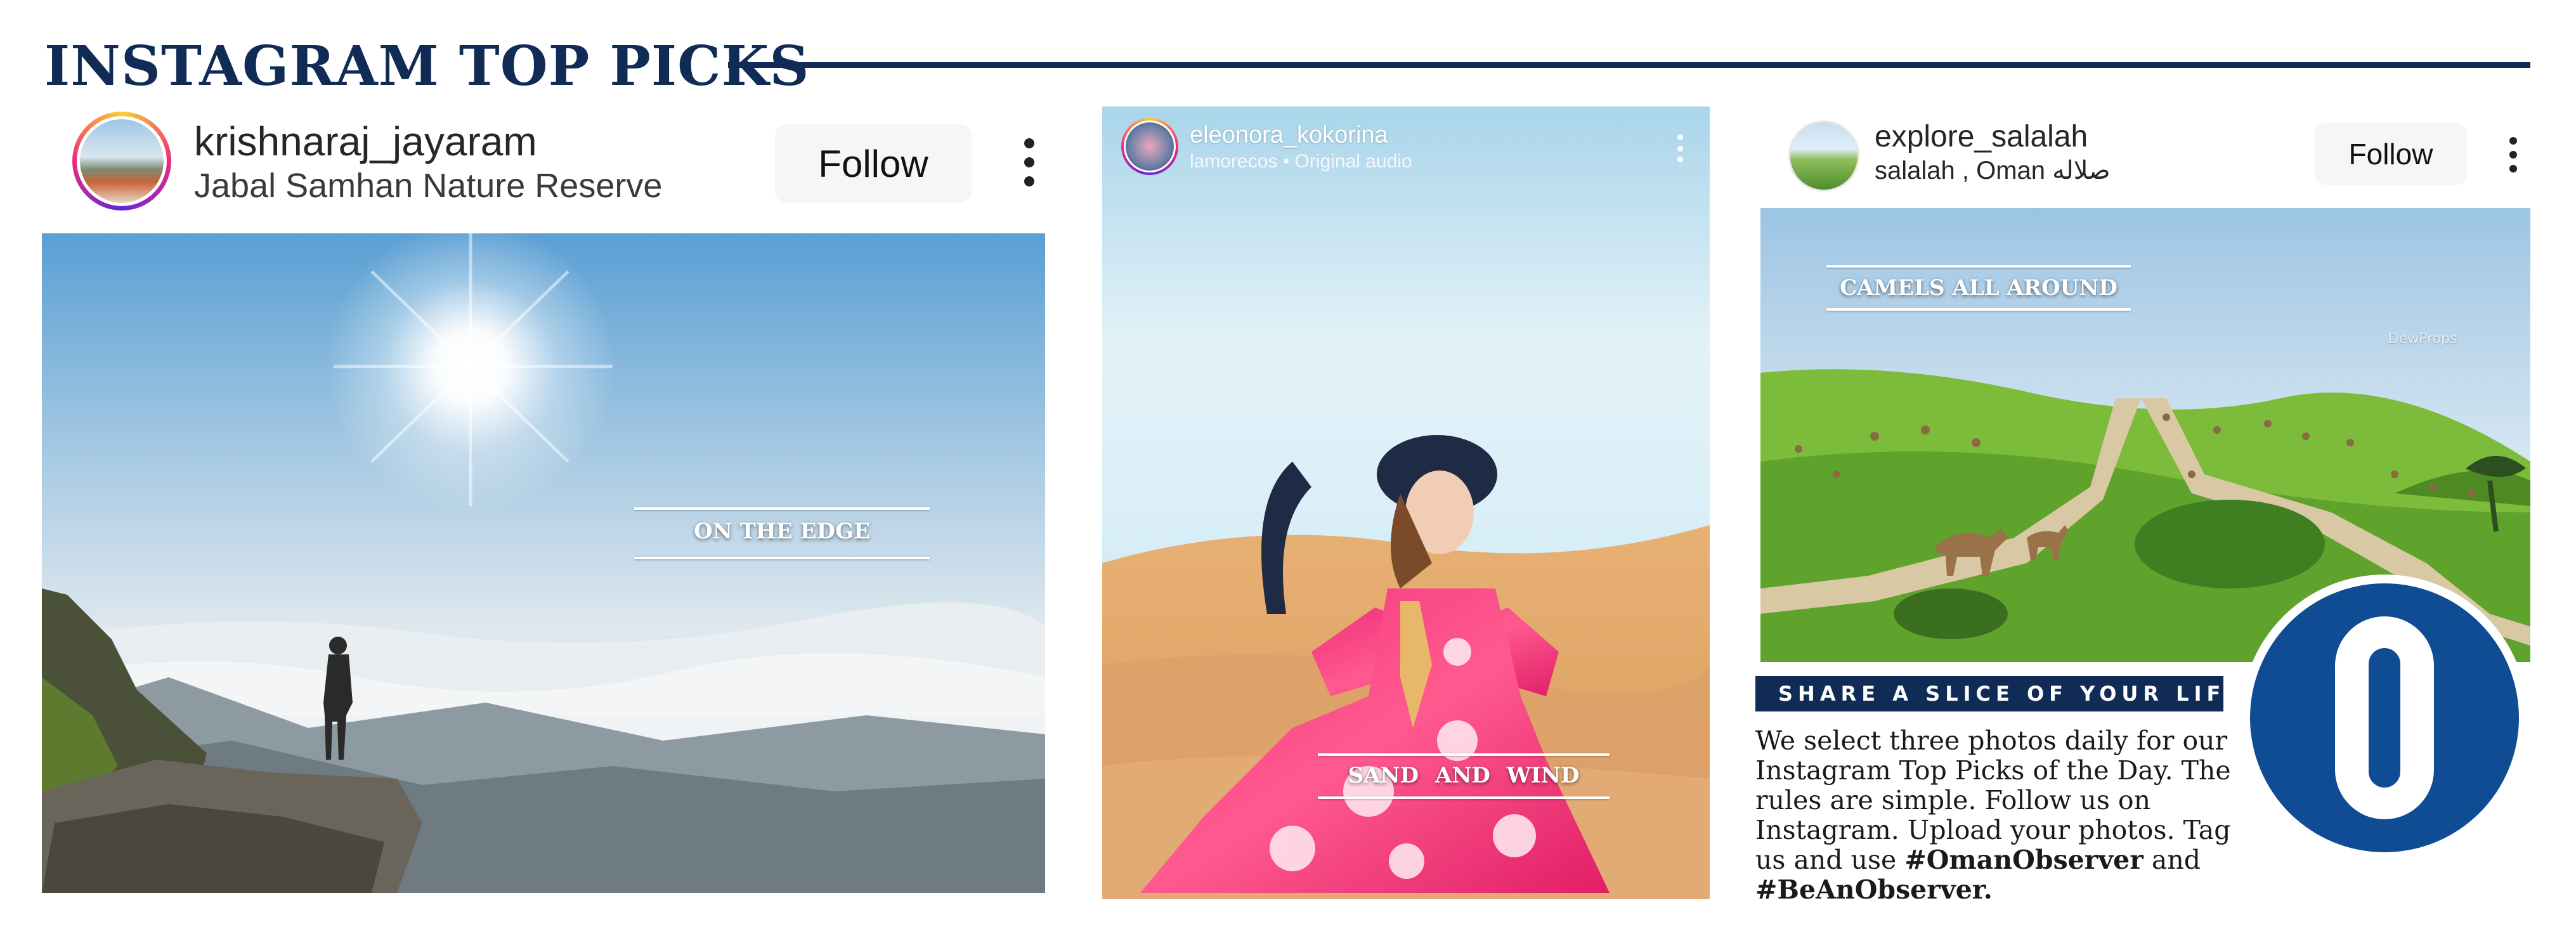 Image resolution: width=2576 pixels, height=948 pixels. I want to click on hashtag-omanobserver: #OmanObserver, so click(2024, 860).